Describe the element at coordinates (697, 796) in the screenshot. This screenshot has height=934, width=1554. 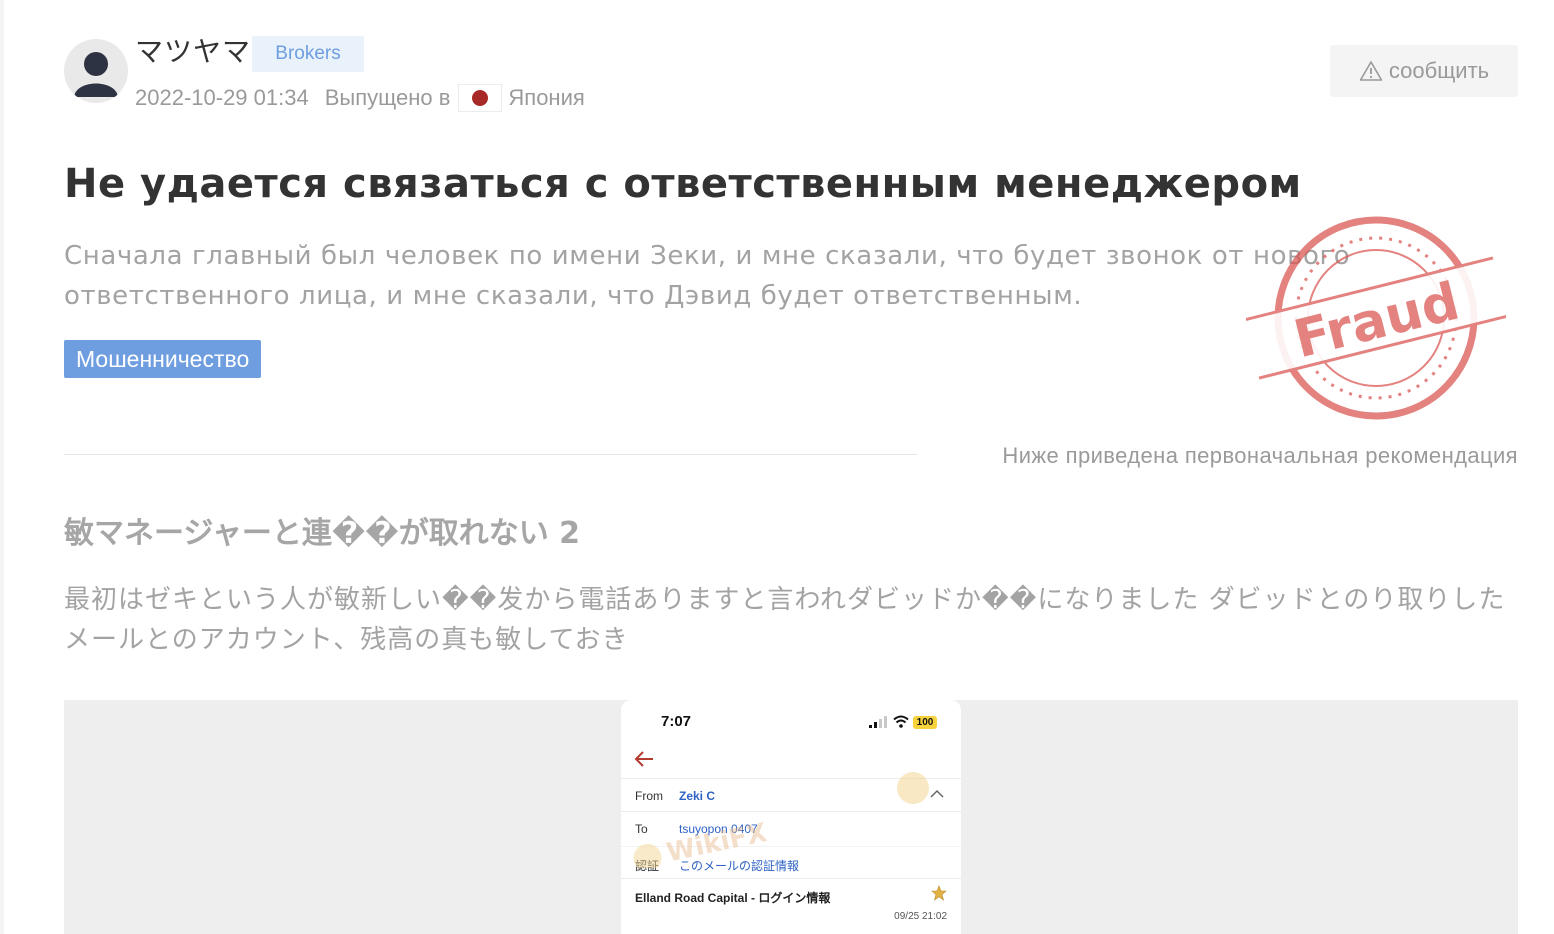
I see `from-value: Zeki C` at that location.